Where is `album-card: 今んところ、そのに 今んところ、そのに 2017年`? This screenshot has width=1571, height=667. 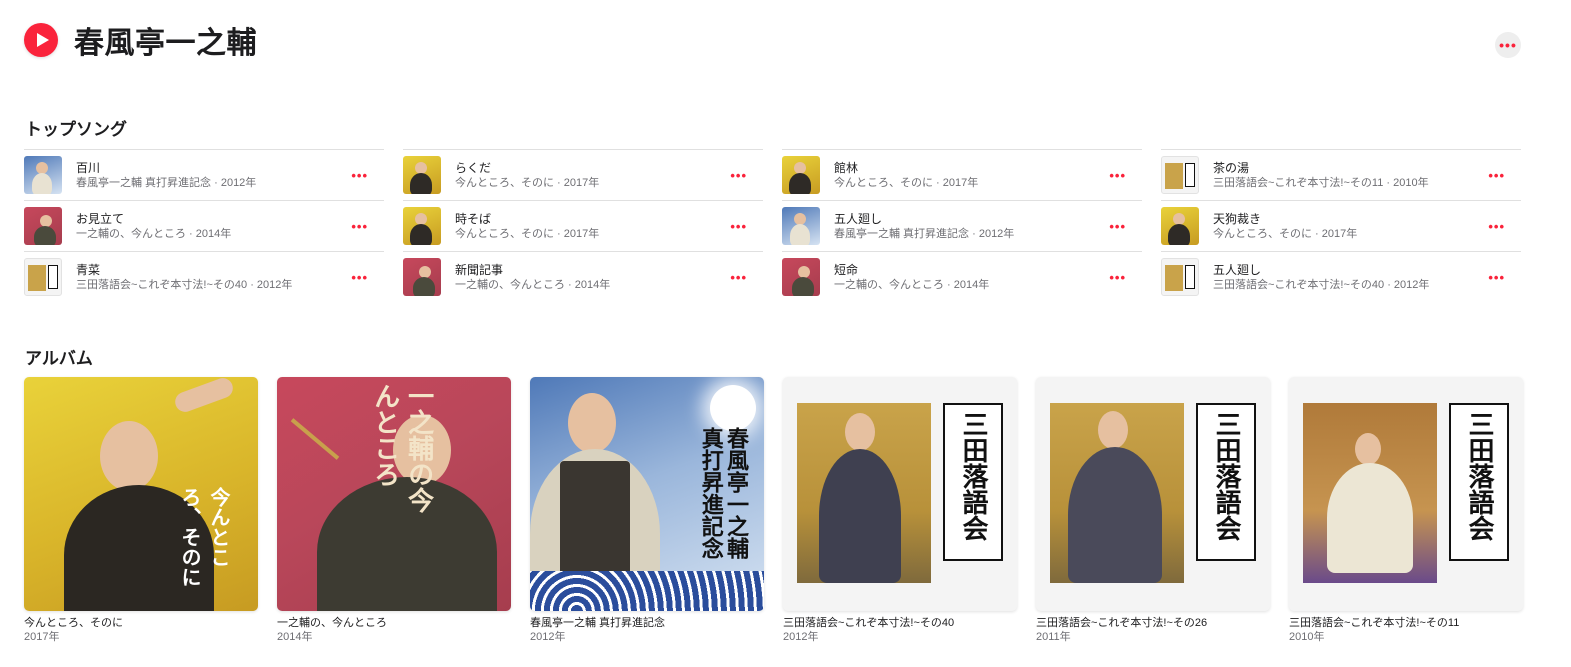 album-card: 今んところ、そのに 今んところ、そのに 2017年 is located at coordinates (141, 510).